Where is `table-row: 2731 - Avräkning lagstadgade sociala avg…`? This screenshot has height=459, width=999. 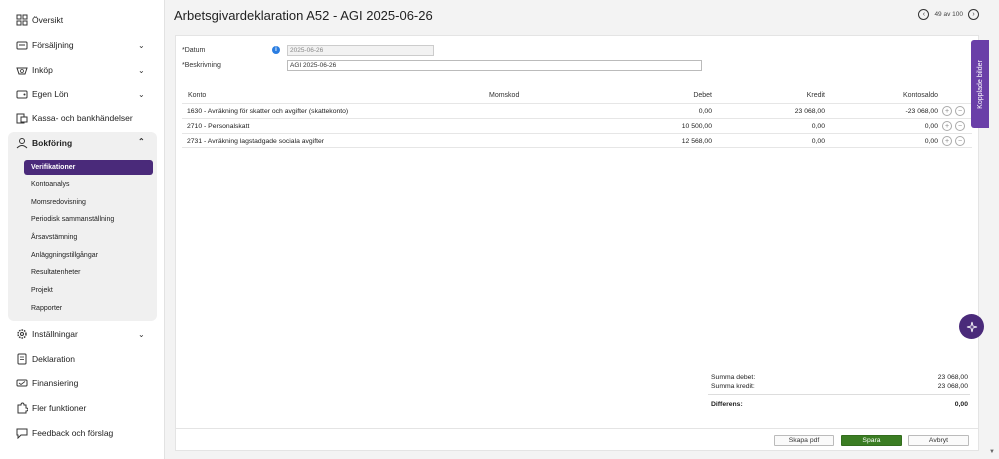
table-row: 2731 - Avräkning lagstadgade sociala avg… is located at coordinates (577, 140).